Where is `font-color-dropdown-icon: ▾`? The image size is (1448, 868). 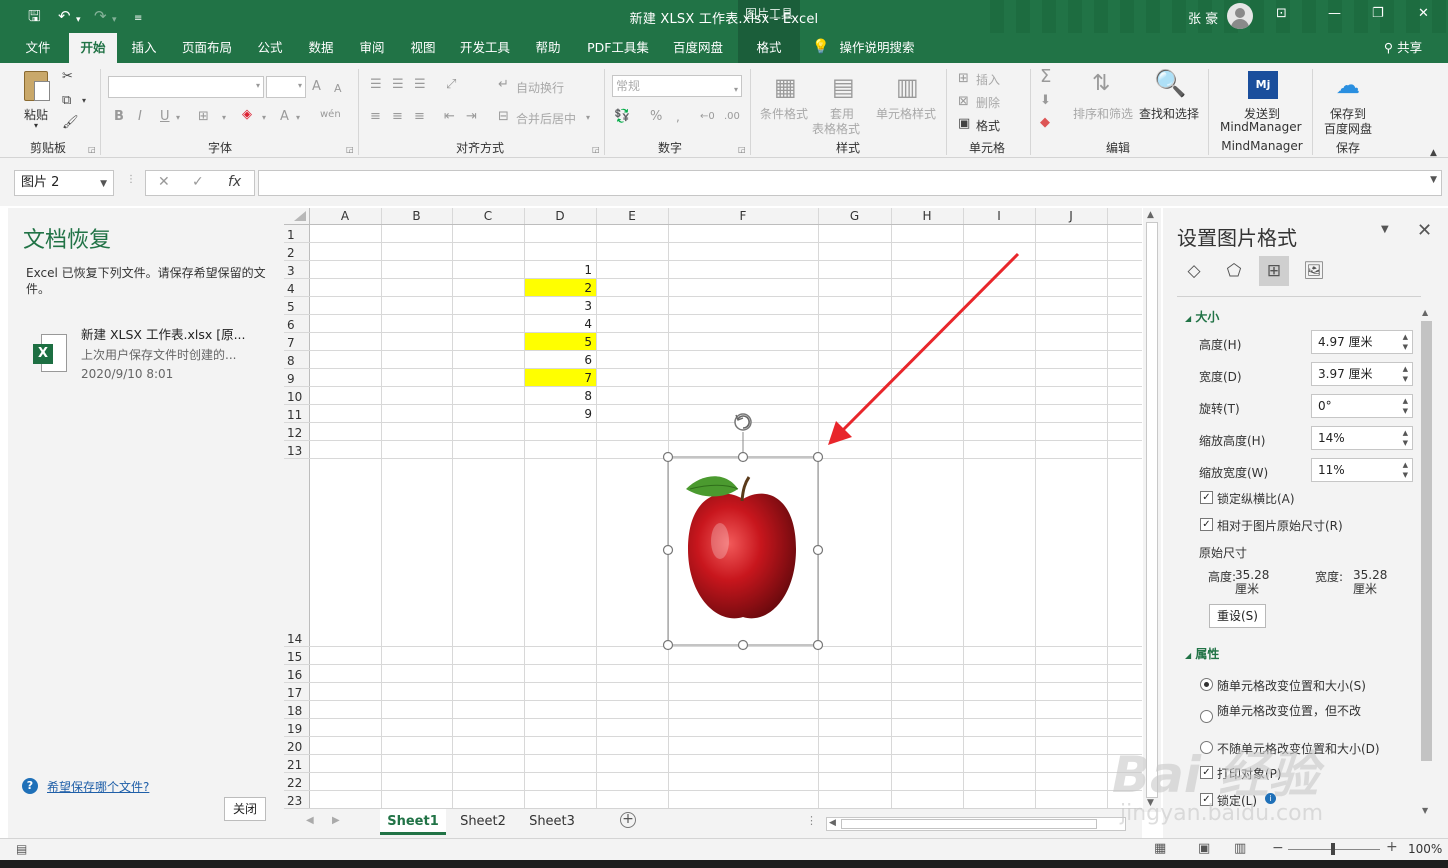 font-color-dropdown-icon: ▾ is located at coordinates (298, 118).